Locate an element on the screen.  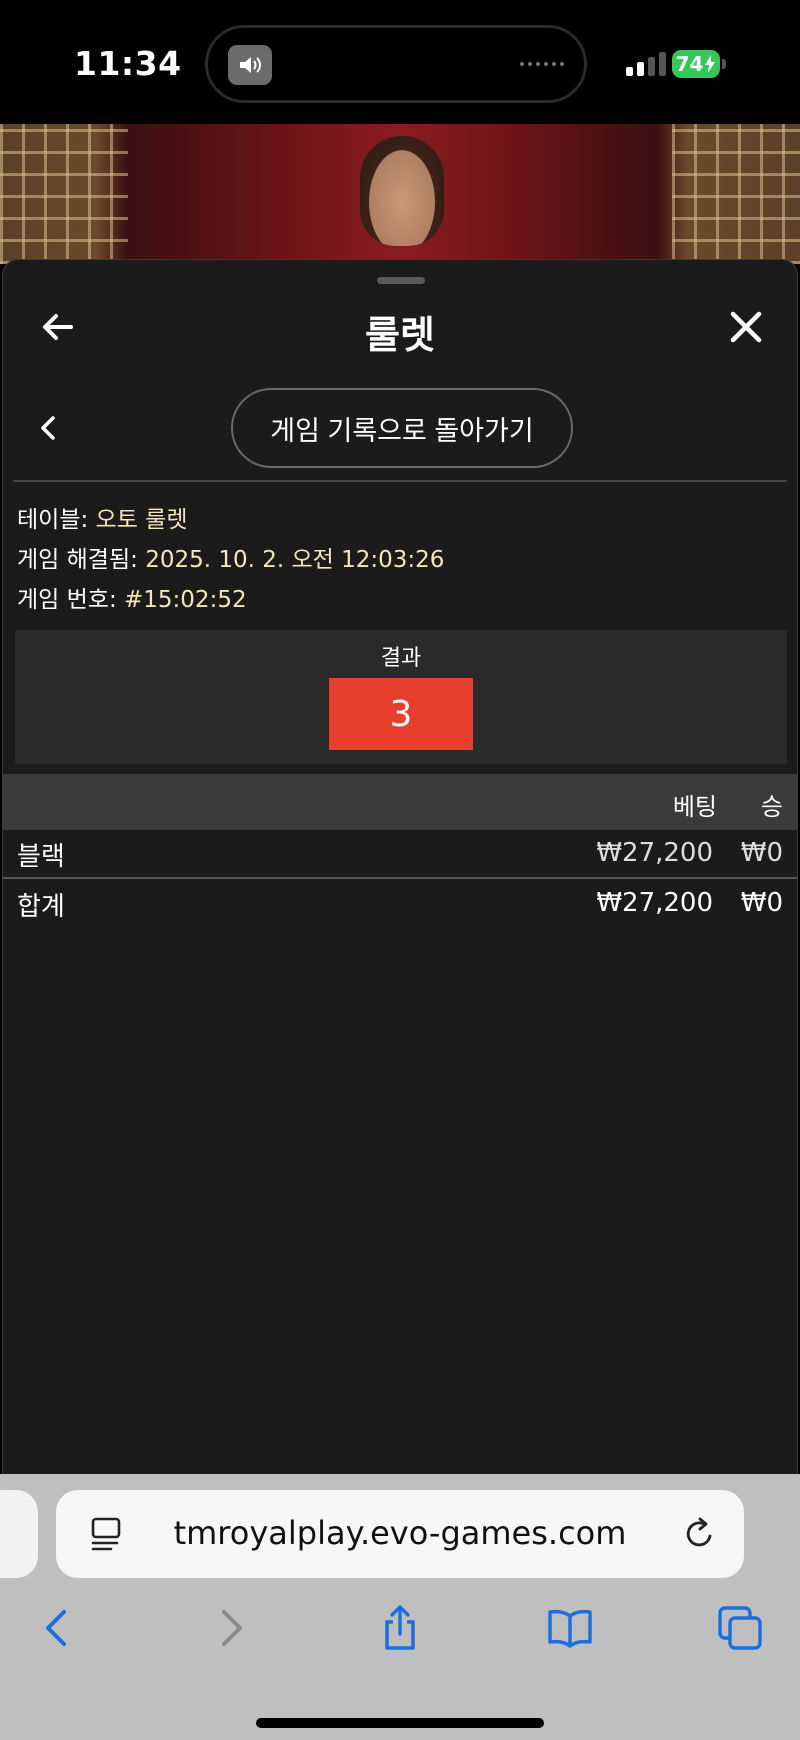
sheet-grabber is located at coordinates (401, 280).